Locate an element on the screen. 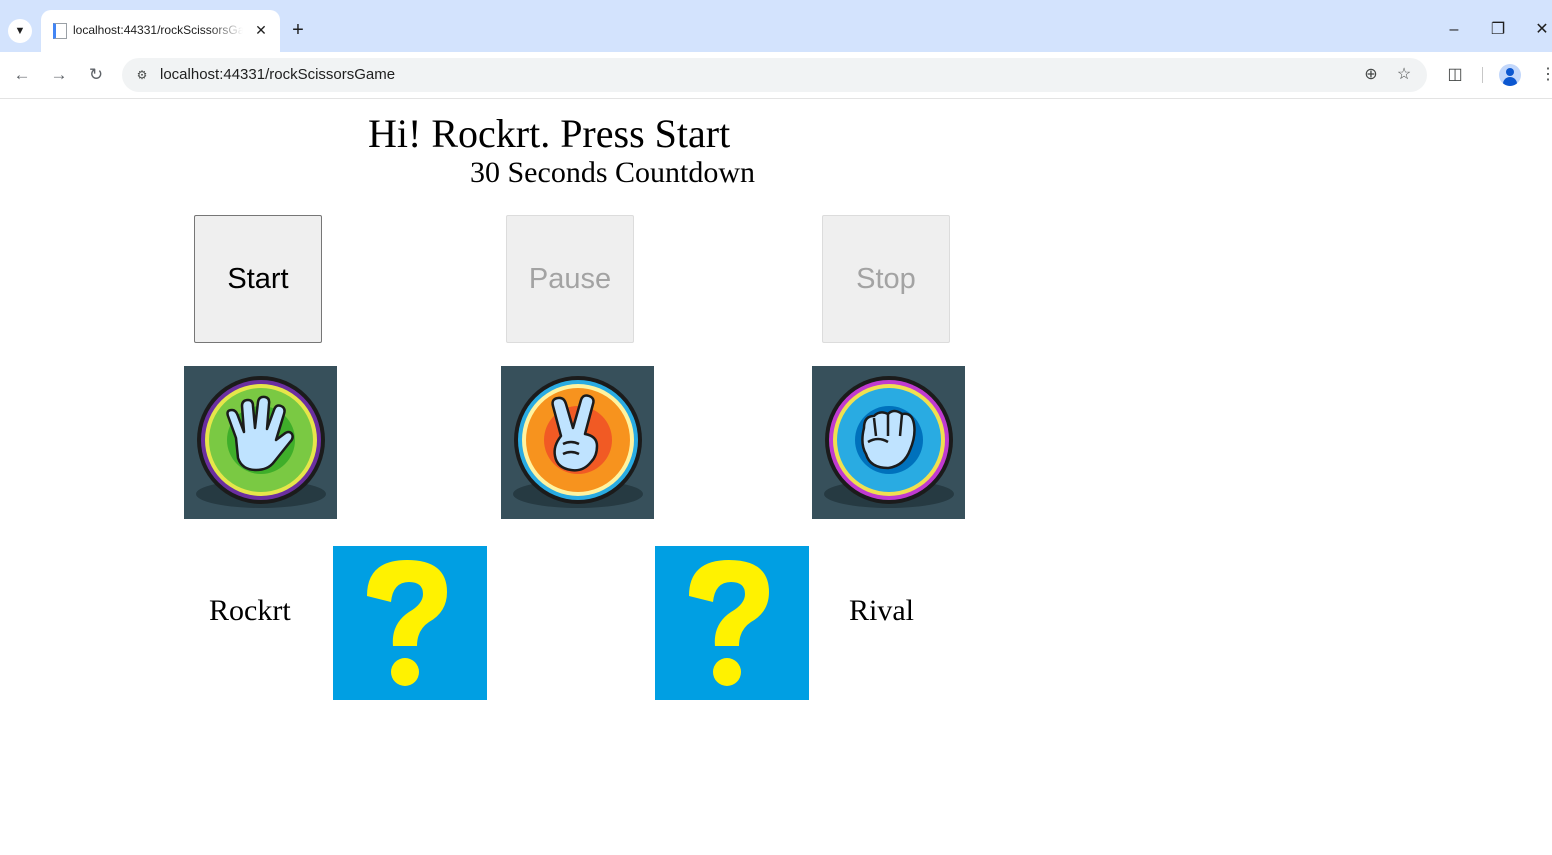 The height and width of the screenshot is (855, 1552). tab-title: localhost:44331/rockScissorsGame is located at coordinates (158, 30).